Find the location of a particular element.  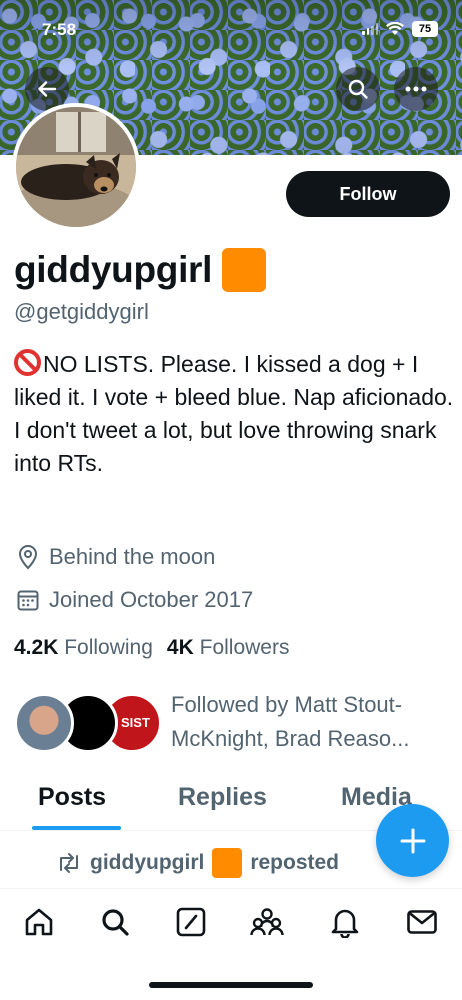

joined-row: Joined October 2017 is located at coordinates (134, 600).